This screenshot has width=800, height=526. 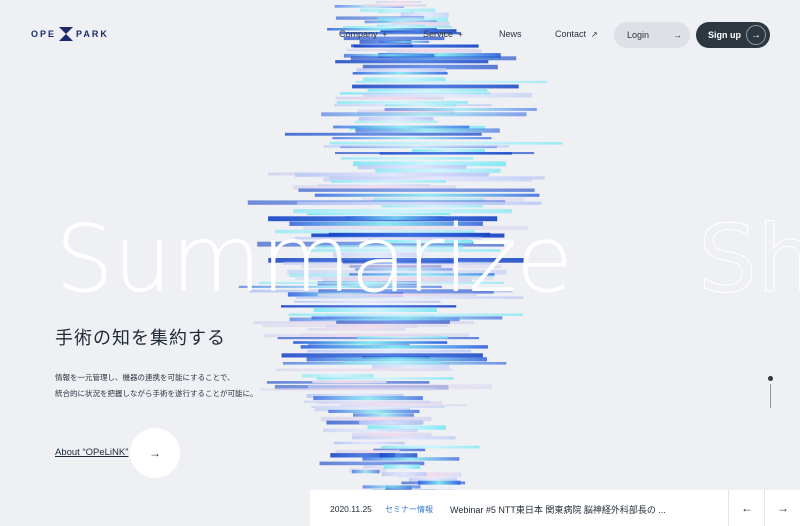 I want to click on news-next-button: →, so click(x=782, y=508).